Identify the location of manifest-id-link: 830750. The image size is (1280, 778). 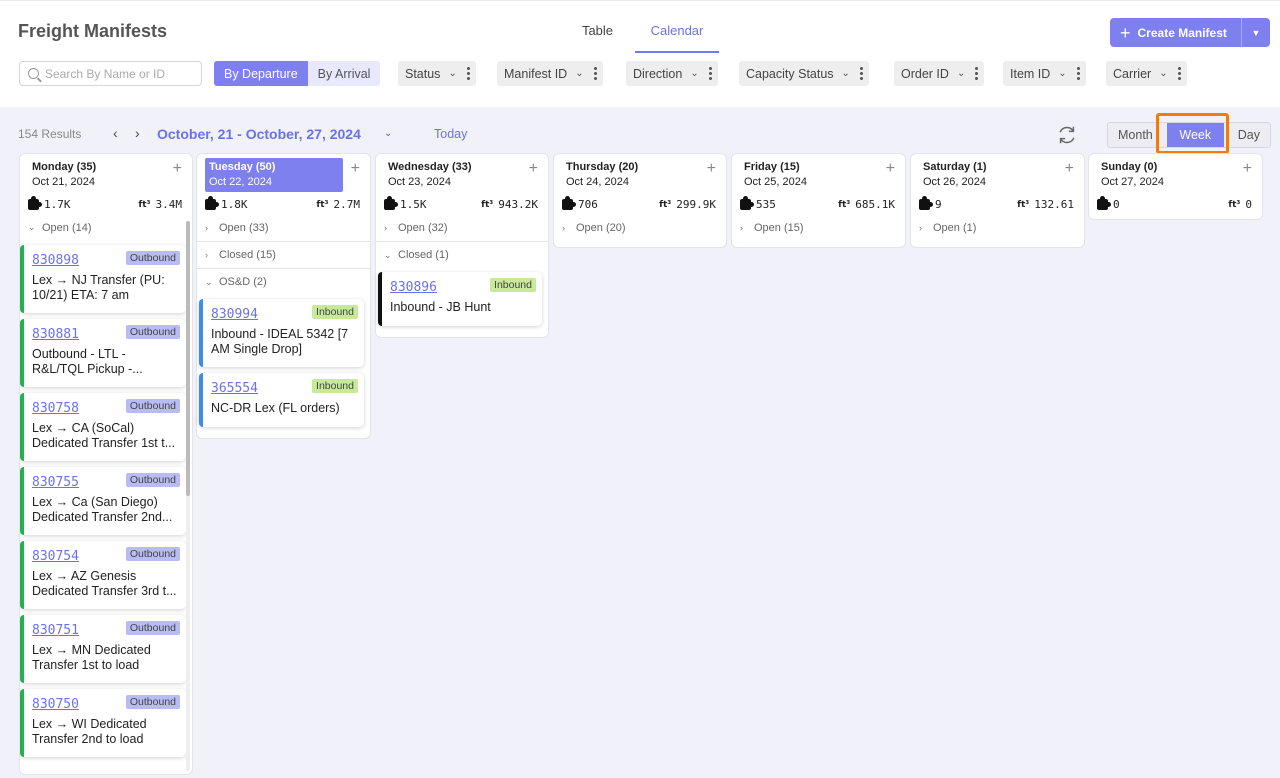
(55, 704).